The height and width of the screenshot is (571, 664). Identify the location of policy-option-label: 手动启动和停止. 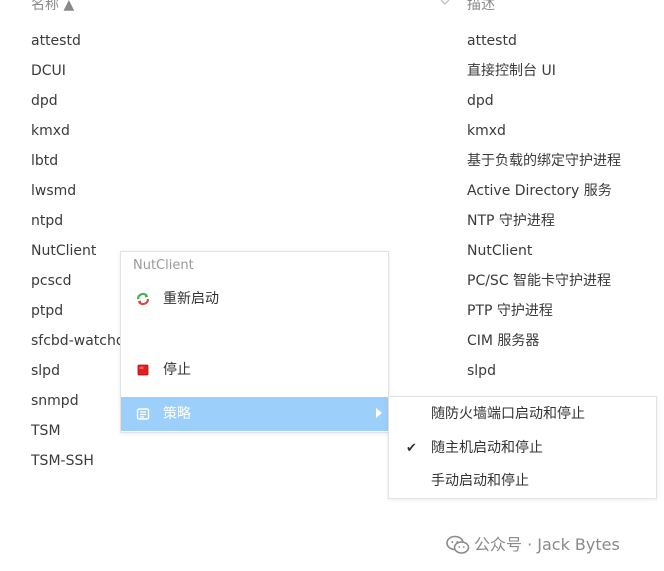
(480, 481).